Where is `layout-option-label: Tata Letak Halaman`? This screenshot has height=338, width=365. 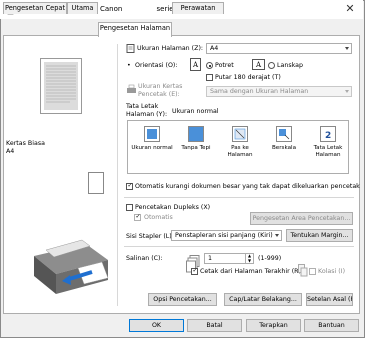
layout-option-label: Tata Letak Halaman is located at coordinates (328, 151).